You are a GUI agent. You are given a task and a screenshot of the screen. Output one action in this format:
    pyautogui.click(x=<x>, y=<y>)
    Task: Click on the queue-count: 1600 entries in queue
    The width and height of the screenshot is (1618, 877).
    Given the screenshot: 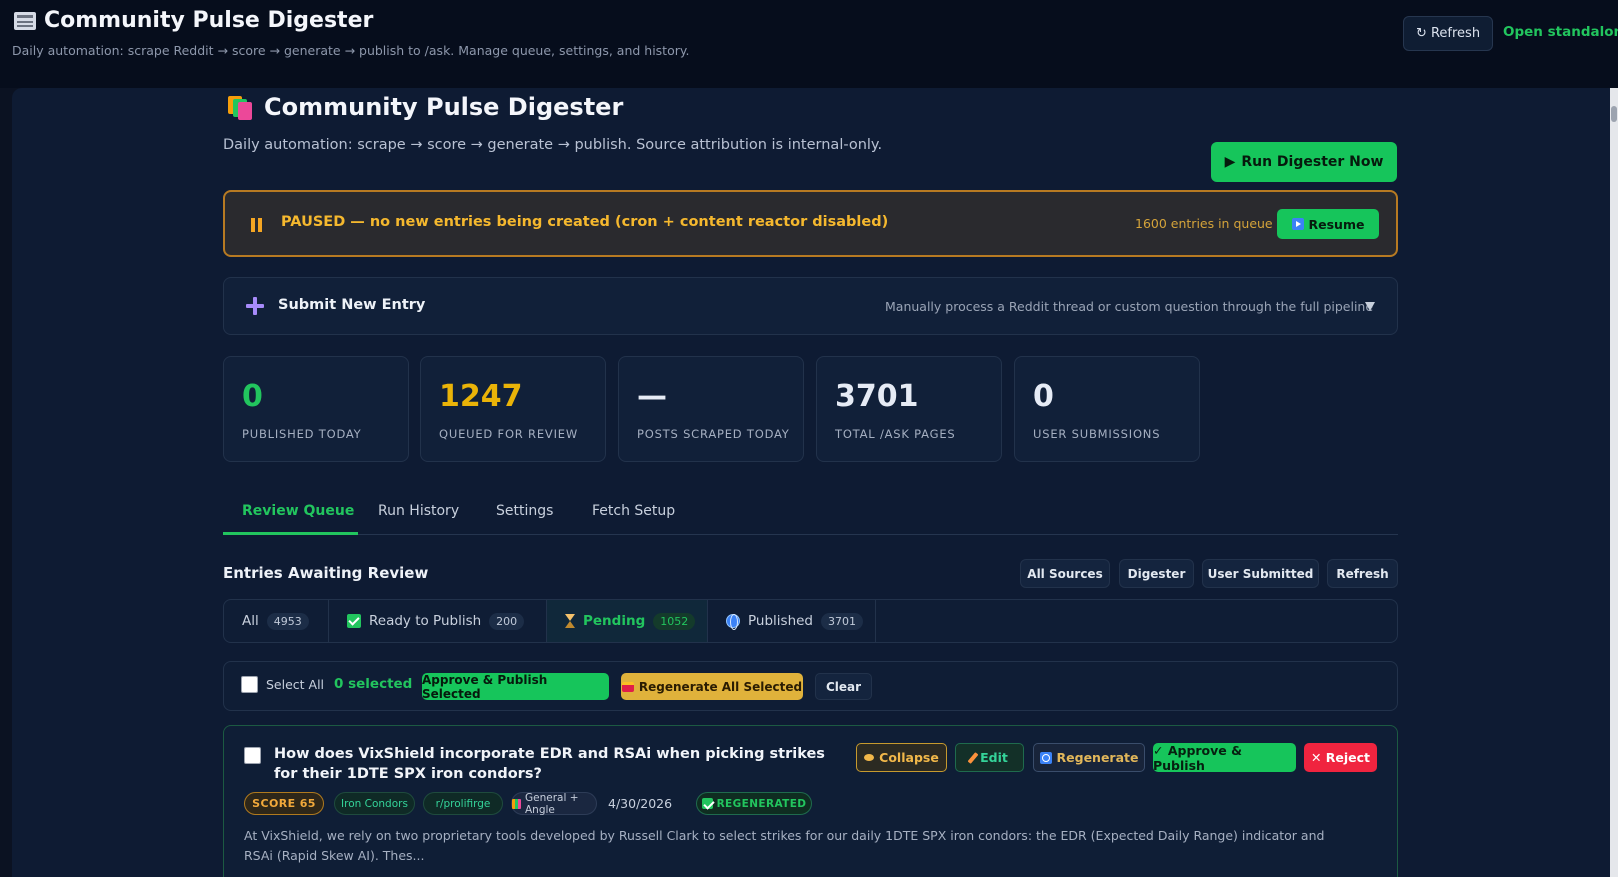 What is the action you would take?
    pyautogui.click(x=1204, y=223)
    